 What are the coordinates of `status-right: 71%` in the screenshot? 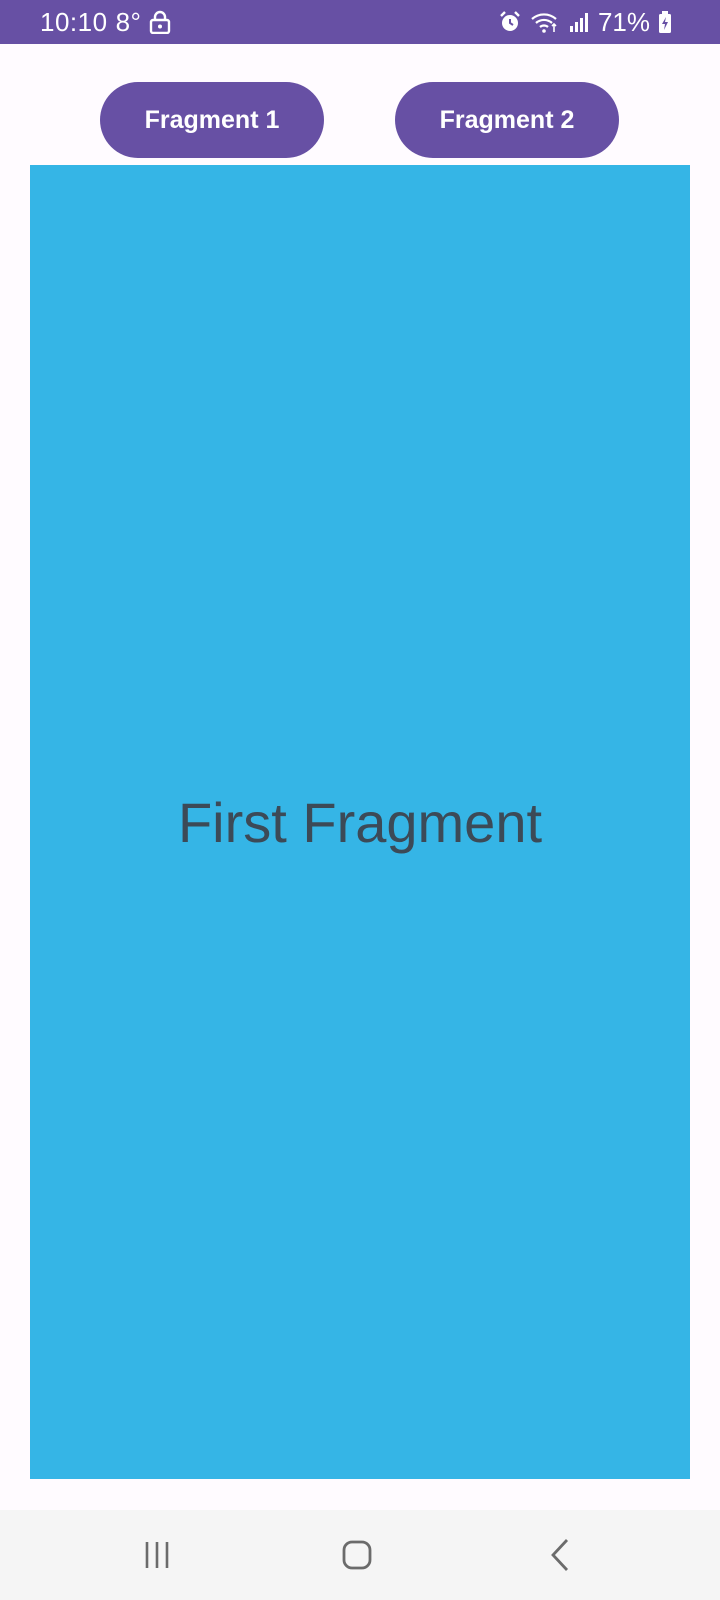 It's located at (585, 22).